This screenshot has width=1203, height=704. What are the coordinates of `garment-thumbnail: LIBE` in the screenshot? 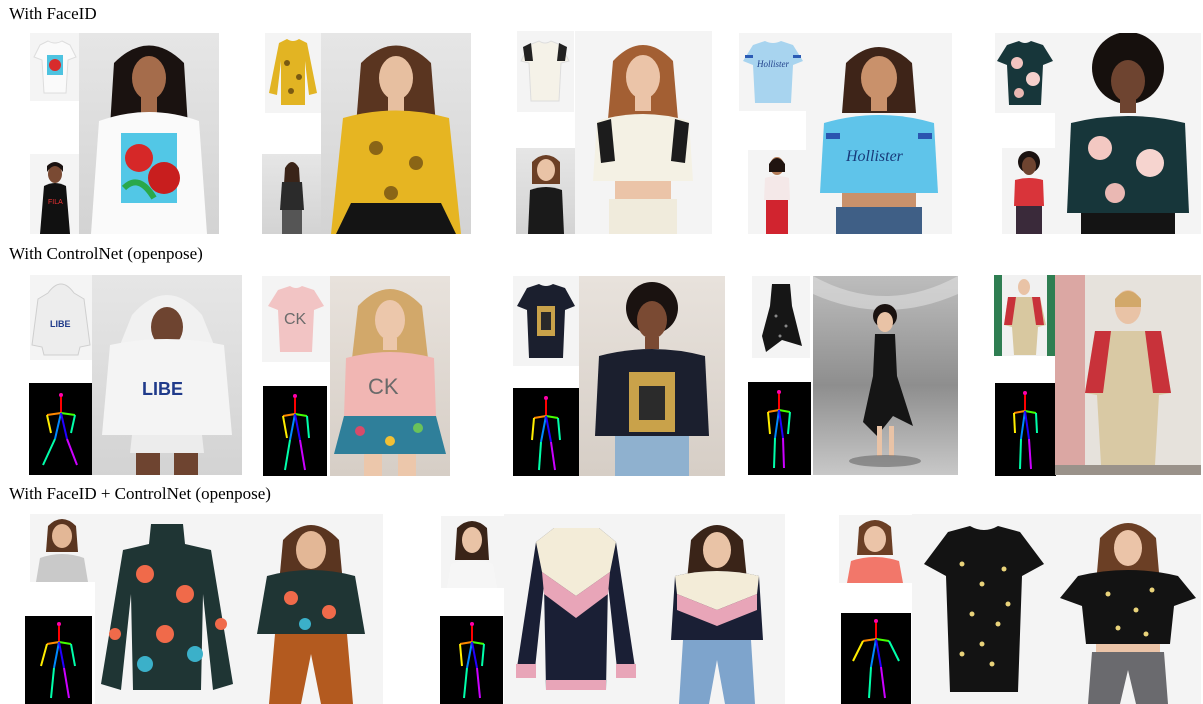 It's located at (61, 317).